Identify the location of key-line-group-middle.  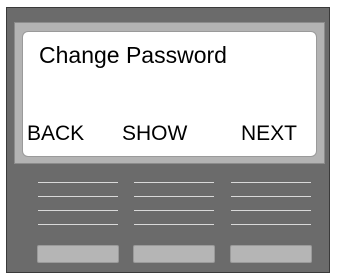
(174, 207).